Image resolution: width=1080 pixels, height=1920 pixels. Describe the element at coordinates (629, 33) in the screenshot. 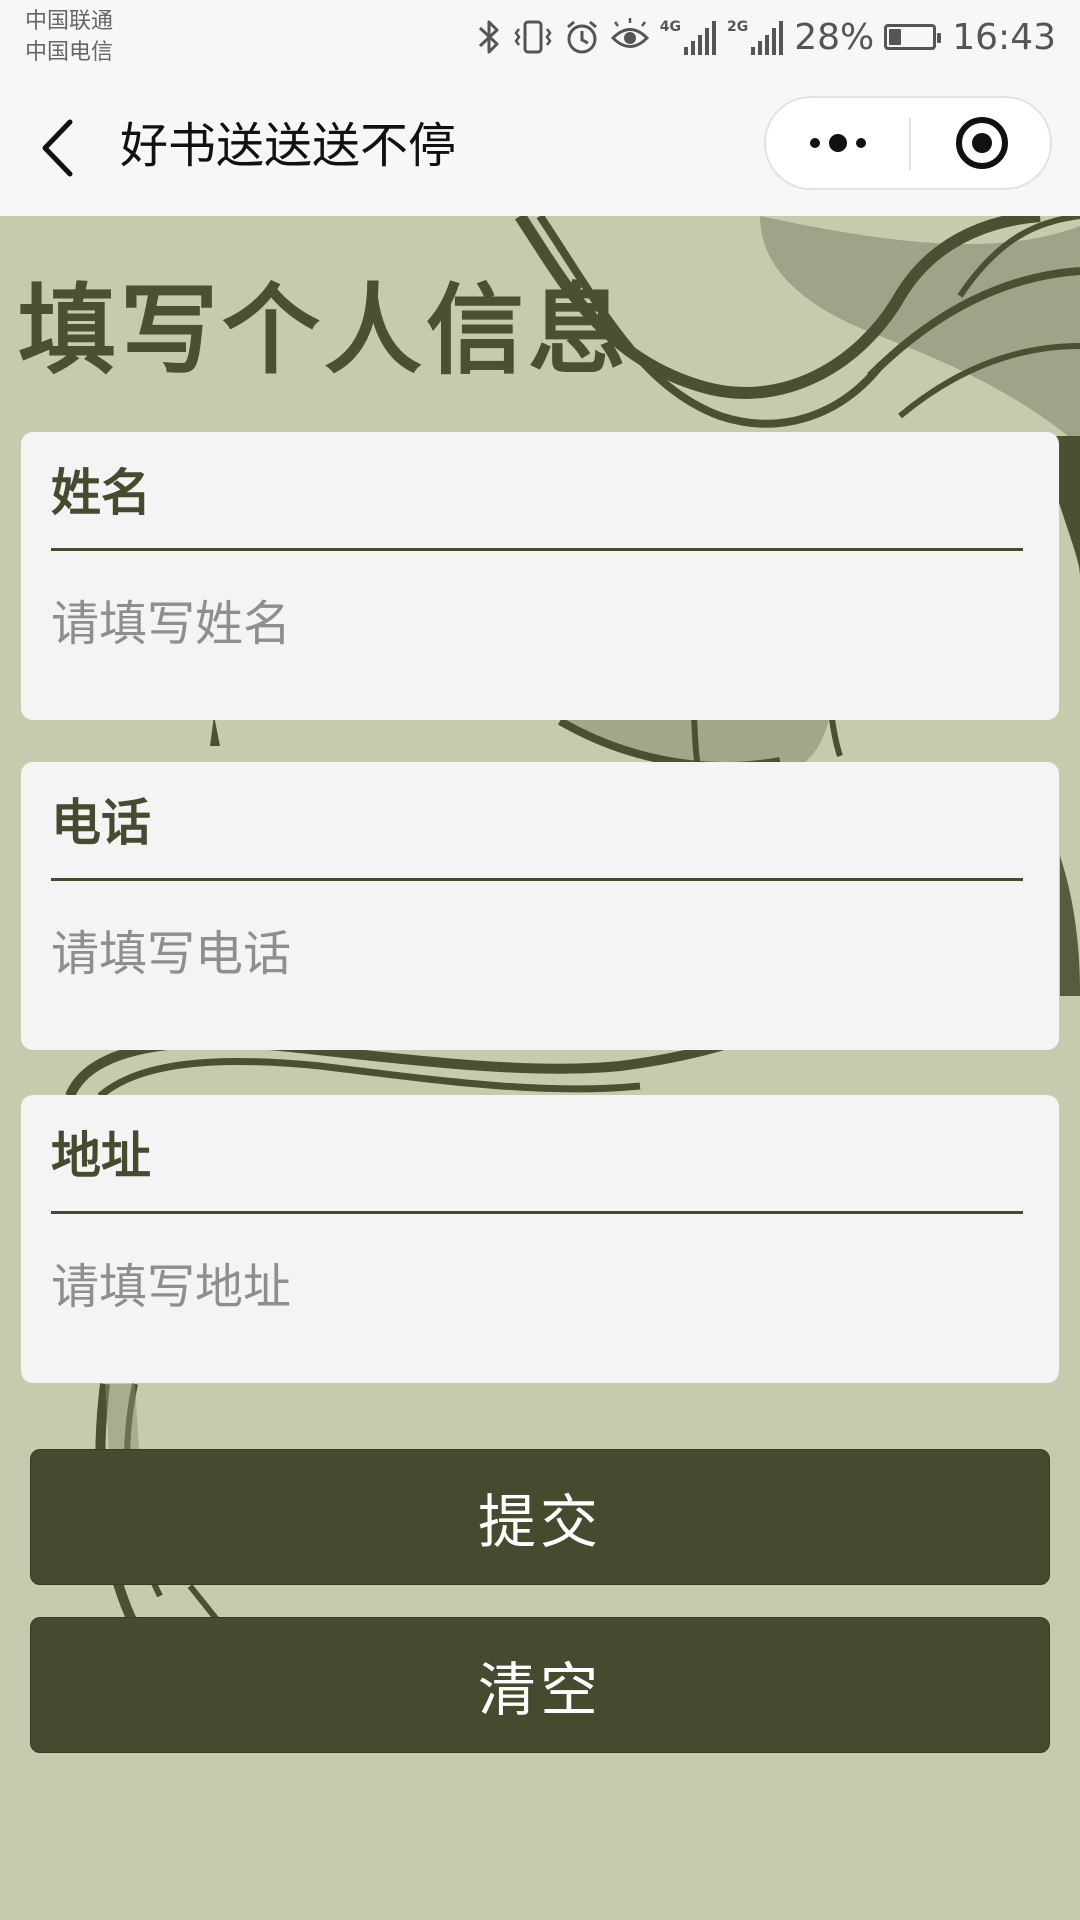

I see `eye-icon` at that location.